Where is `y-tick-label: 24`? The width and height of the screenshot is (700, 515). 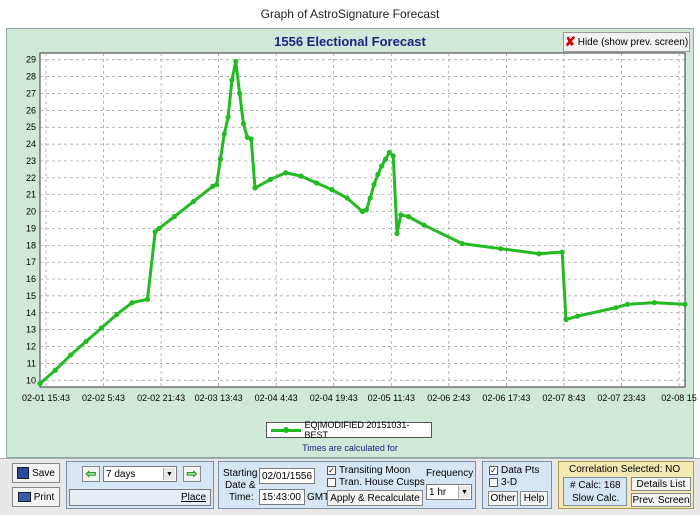
y-tick-label: 24 is located at coordinates (31, 144).